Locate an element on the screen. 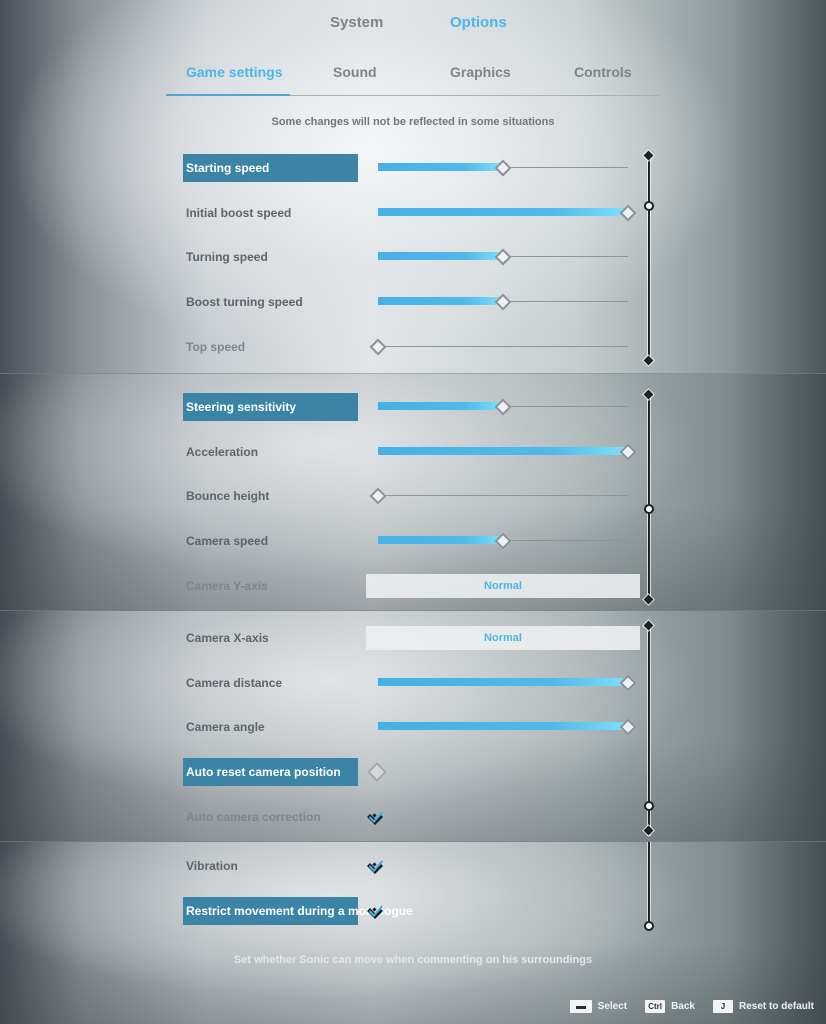 The height and width of the screenshot is (1024, 826). setting-row-restrict-movement-during-a-monologue: Restrict movement during a monologue is located at coordinates (413, 910).